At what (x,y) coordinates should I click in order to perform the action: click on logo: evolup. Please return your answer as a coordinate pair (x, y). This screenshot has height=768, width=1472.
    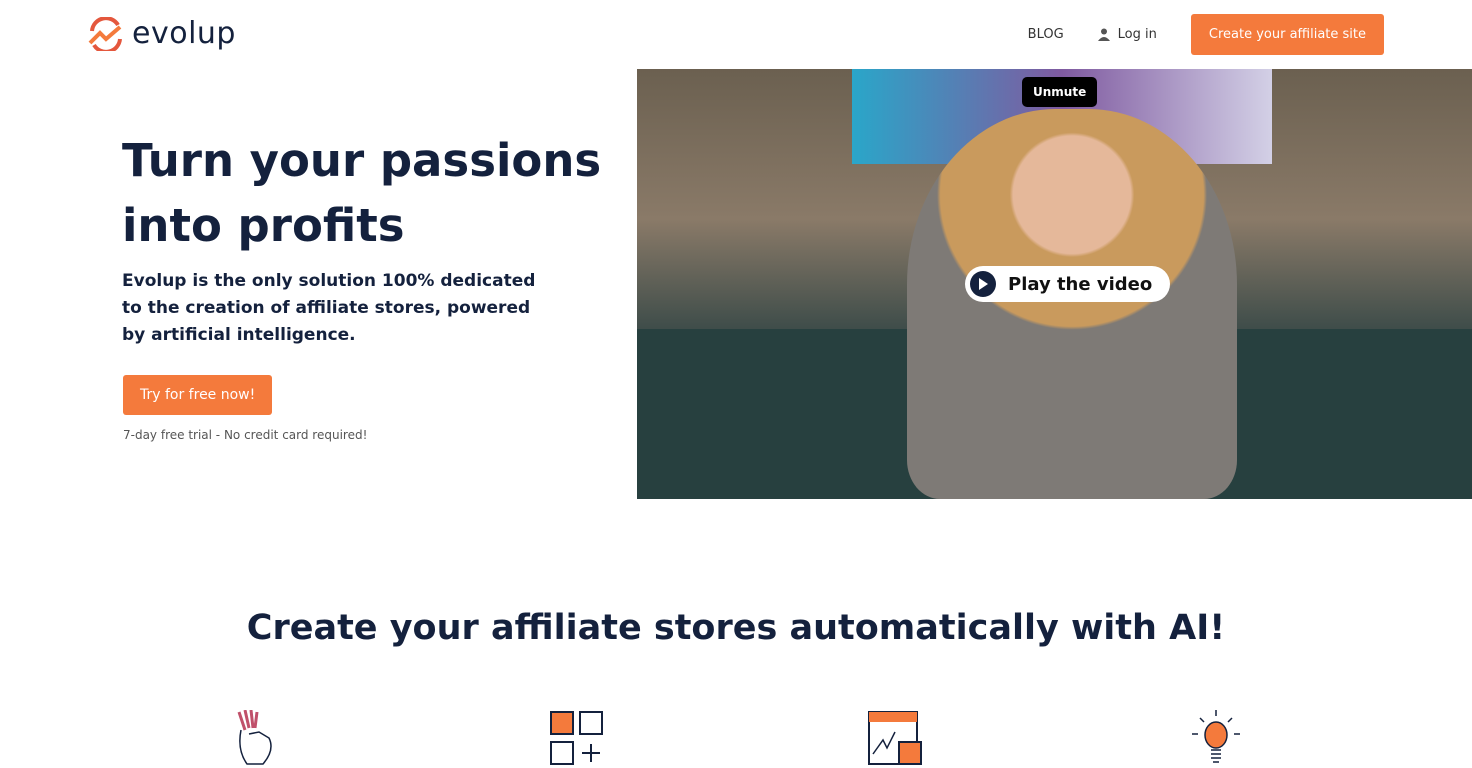
    Looking at the image, I should click on (161, 33).